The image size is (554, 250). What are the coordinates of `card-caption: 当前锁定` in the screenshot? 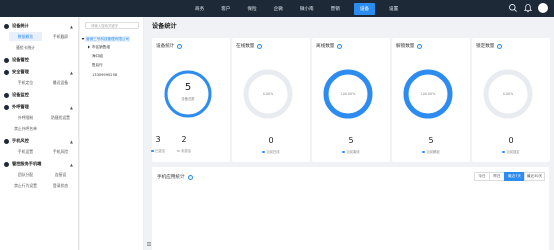 It's located at (511, 151).